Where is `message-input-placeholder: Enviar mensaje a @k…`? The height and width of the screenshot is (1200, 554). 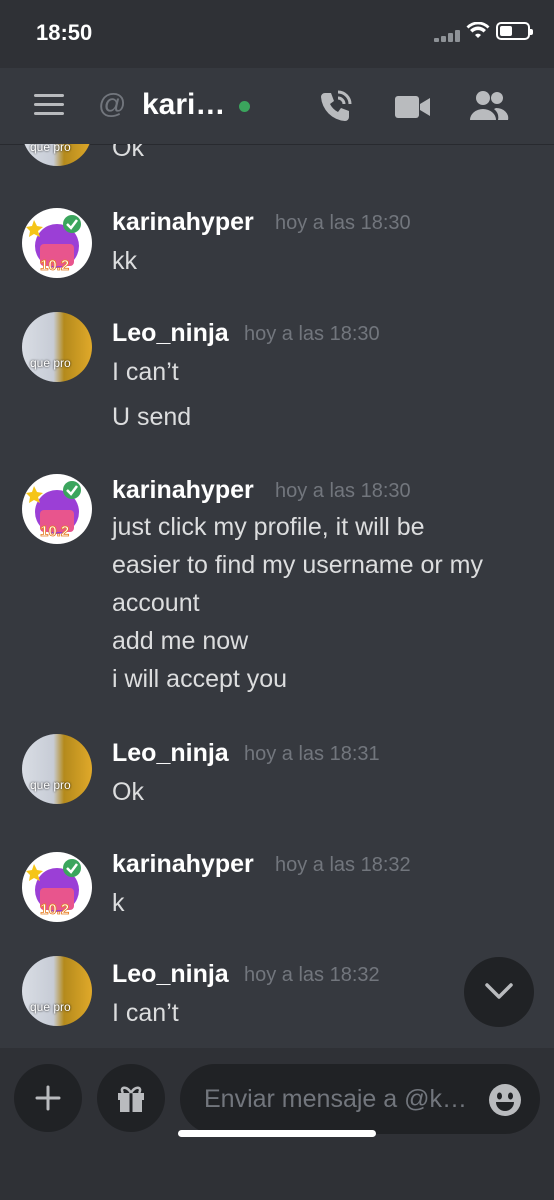 message-input-placeholder: Enviar mensaje a @k… is located at coordinates (335, 1099).